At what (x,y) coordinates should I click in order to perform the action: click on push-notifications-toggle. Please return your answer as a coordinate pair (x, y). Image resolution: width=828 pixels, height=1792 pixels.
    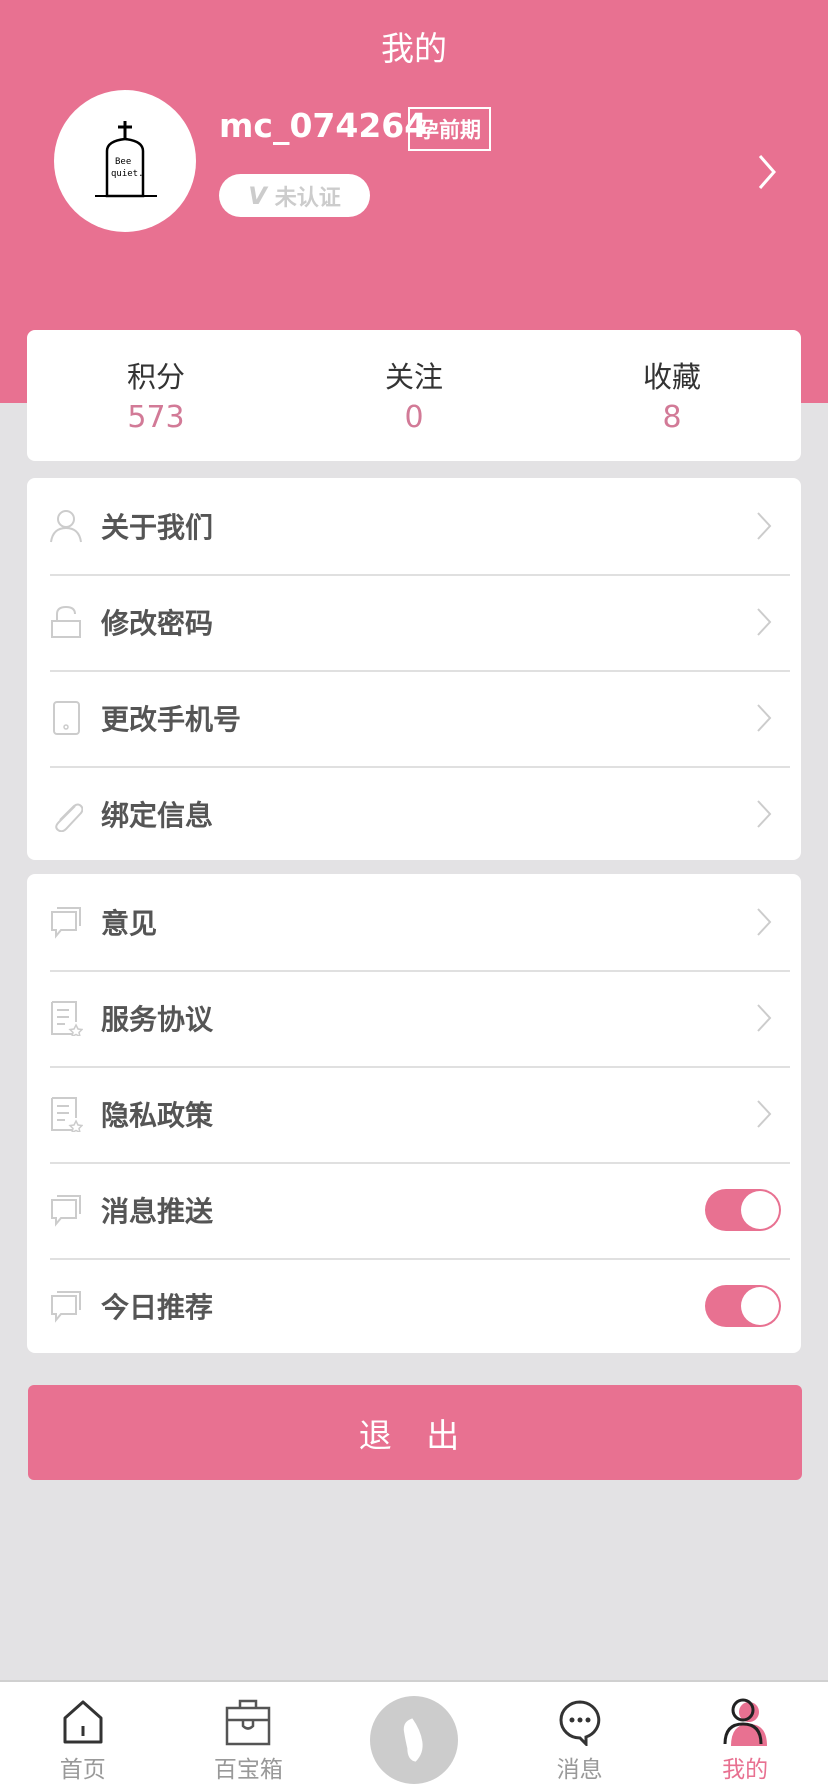
    Looking at the image, I should click on (743, 1210).